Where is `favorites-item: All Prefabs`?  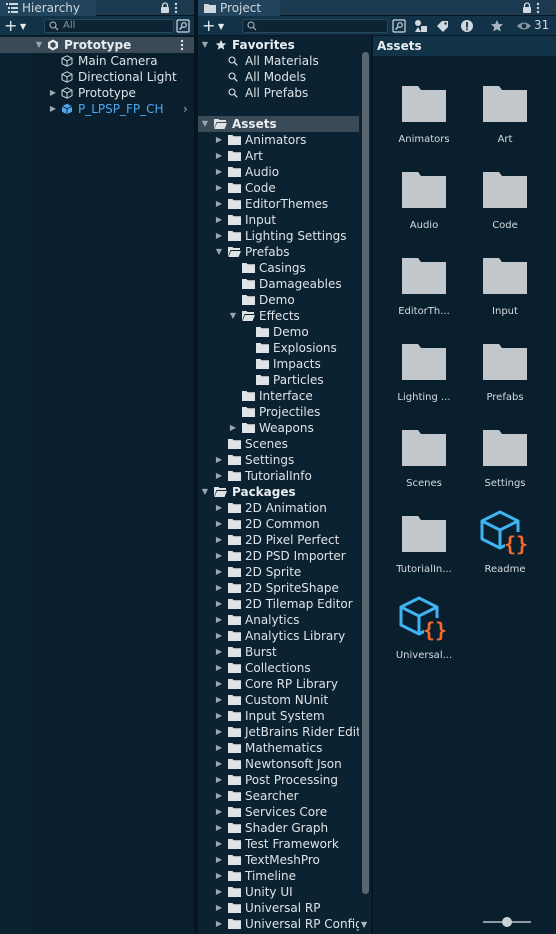
favorites-item: All Prefabs is located at coordinates (278, 93).